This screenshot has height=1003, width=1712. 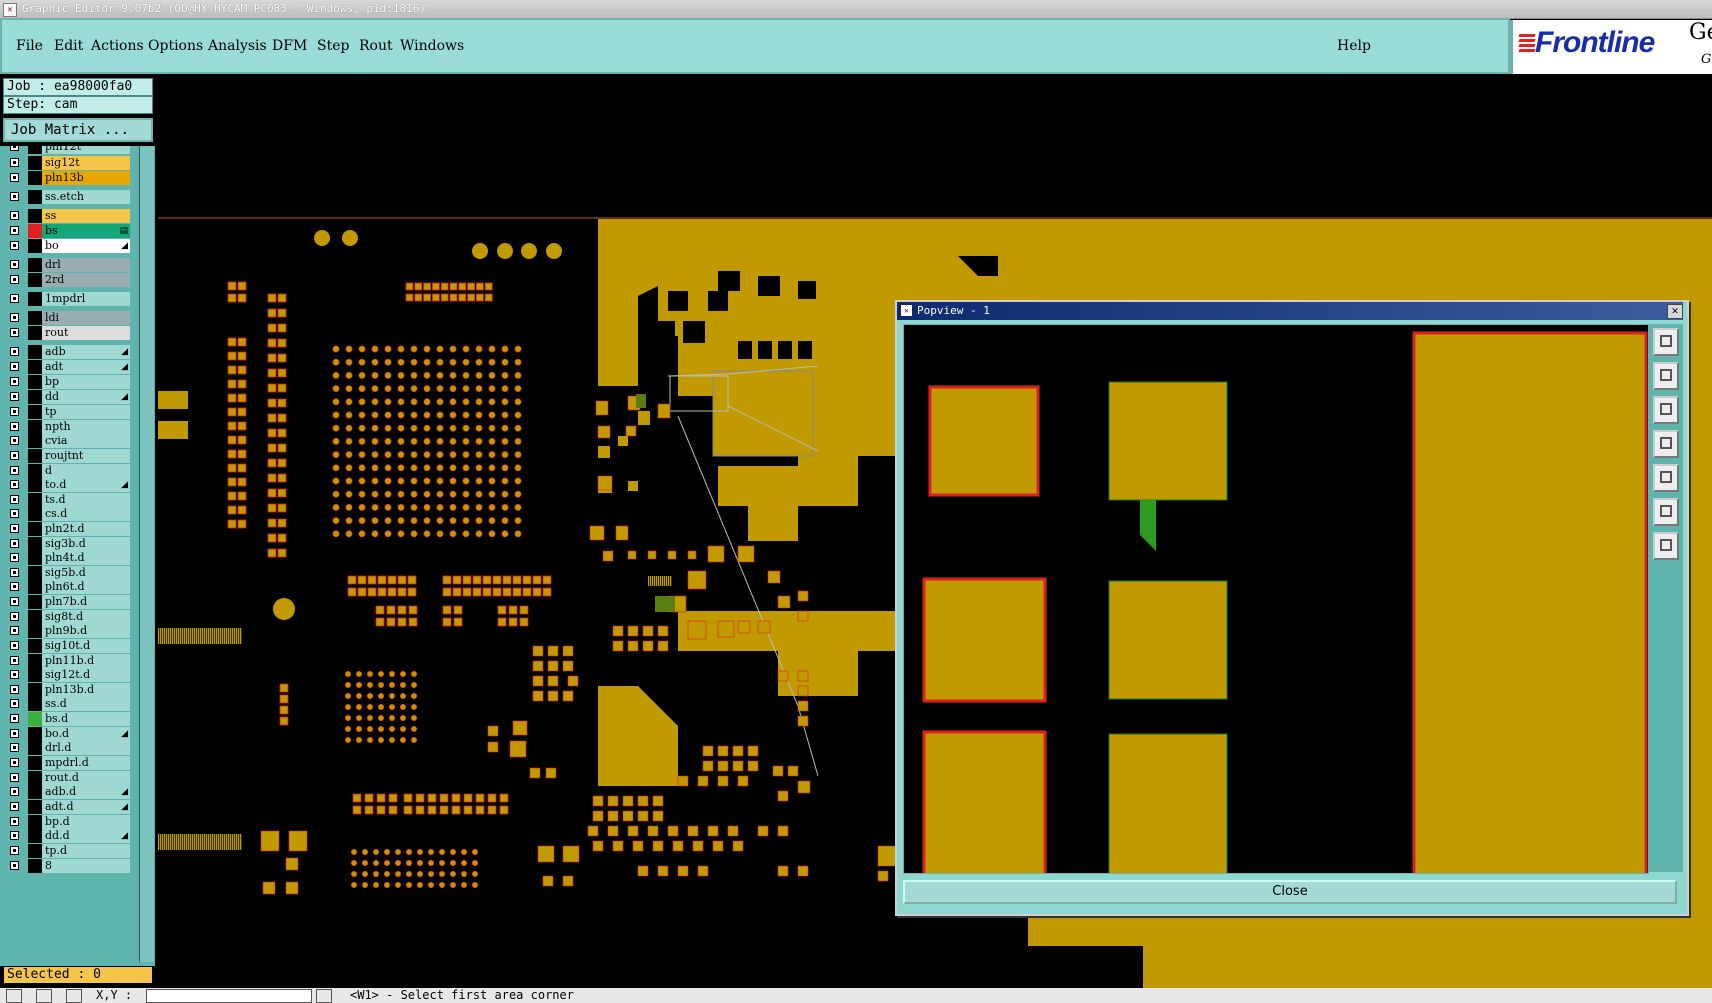 I want to click on layer-row: rout.d, so click(x=68, y=778).